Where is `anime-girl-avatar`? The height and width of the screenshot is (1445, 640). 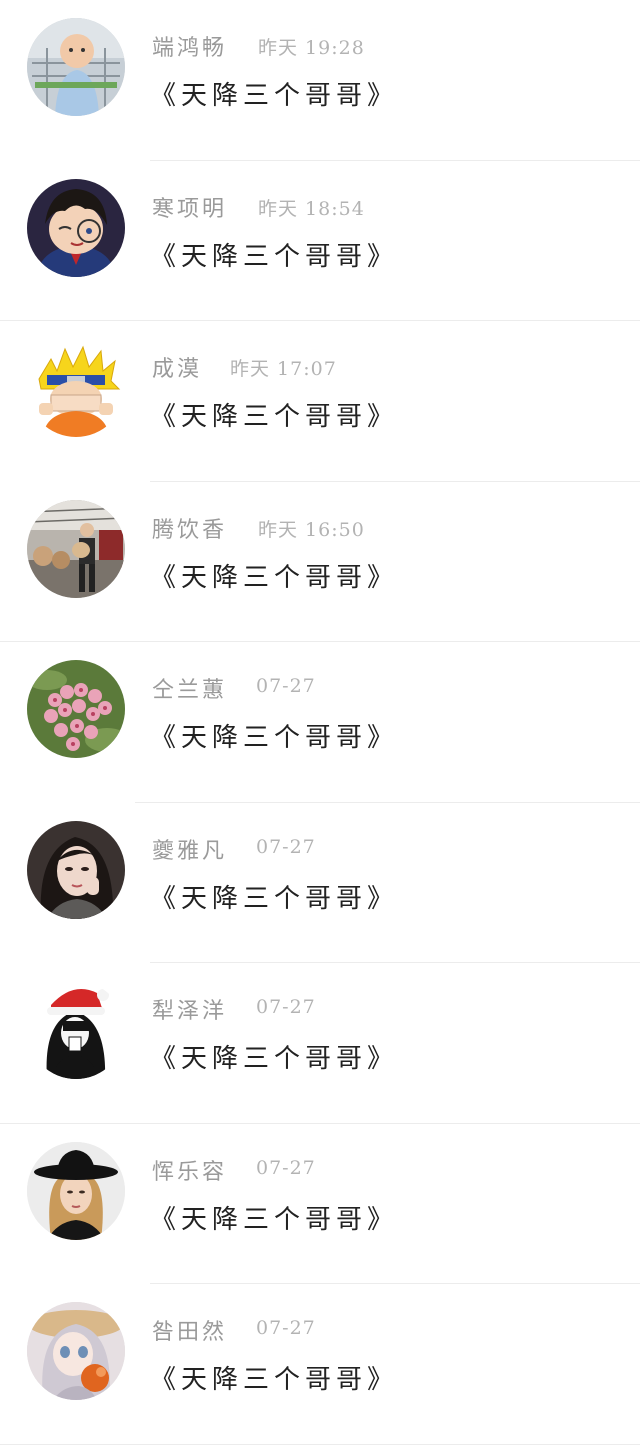
anime-girl-avatar is located at coordinates (76, 1351).